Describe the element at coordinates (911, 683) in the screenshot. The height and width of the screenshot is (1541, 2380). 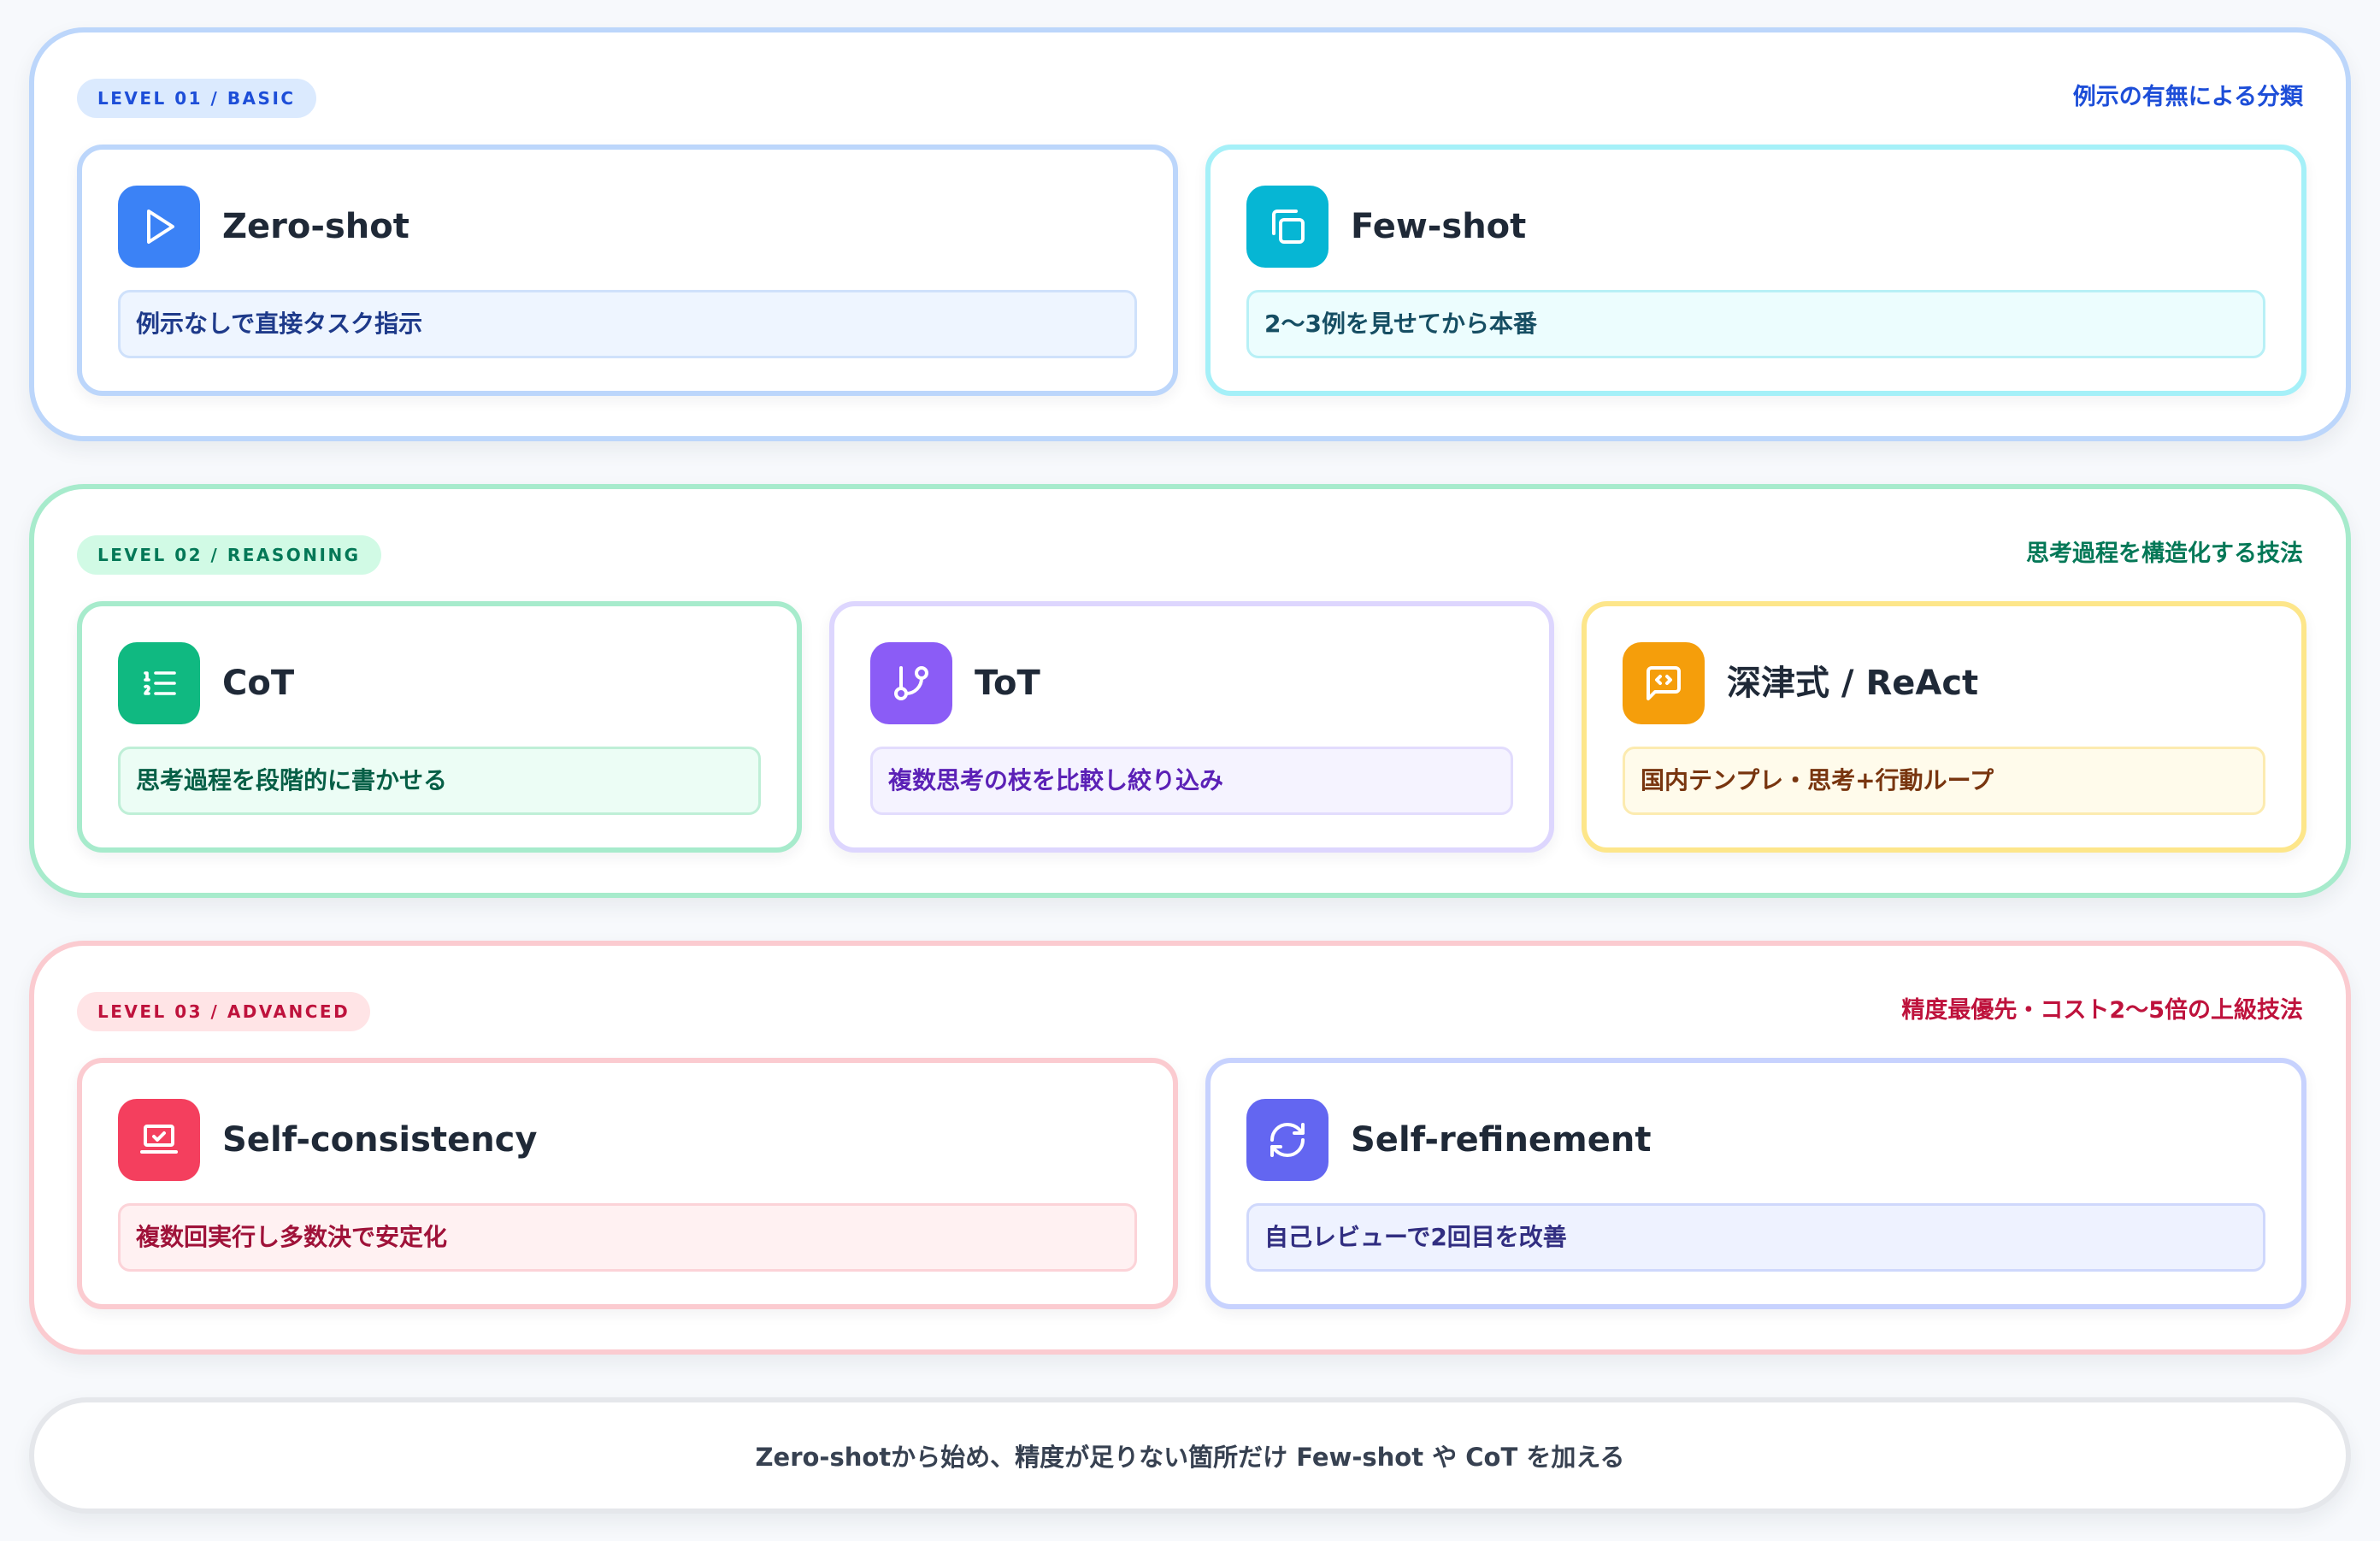
I see `git-branch-icon` at that location.